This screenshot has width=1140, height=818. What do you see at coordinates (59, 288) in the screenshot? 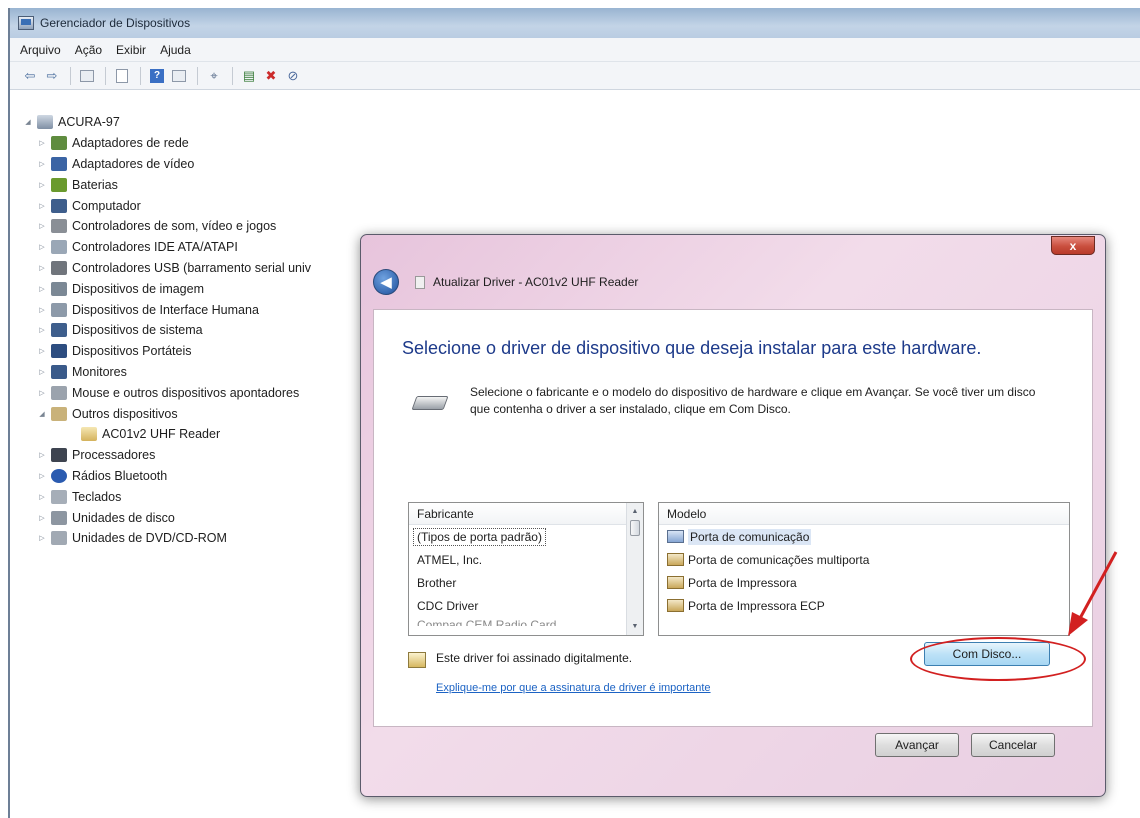
I see `imaging-device-icon` at bounding box center [59, 288].